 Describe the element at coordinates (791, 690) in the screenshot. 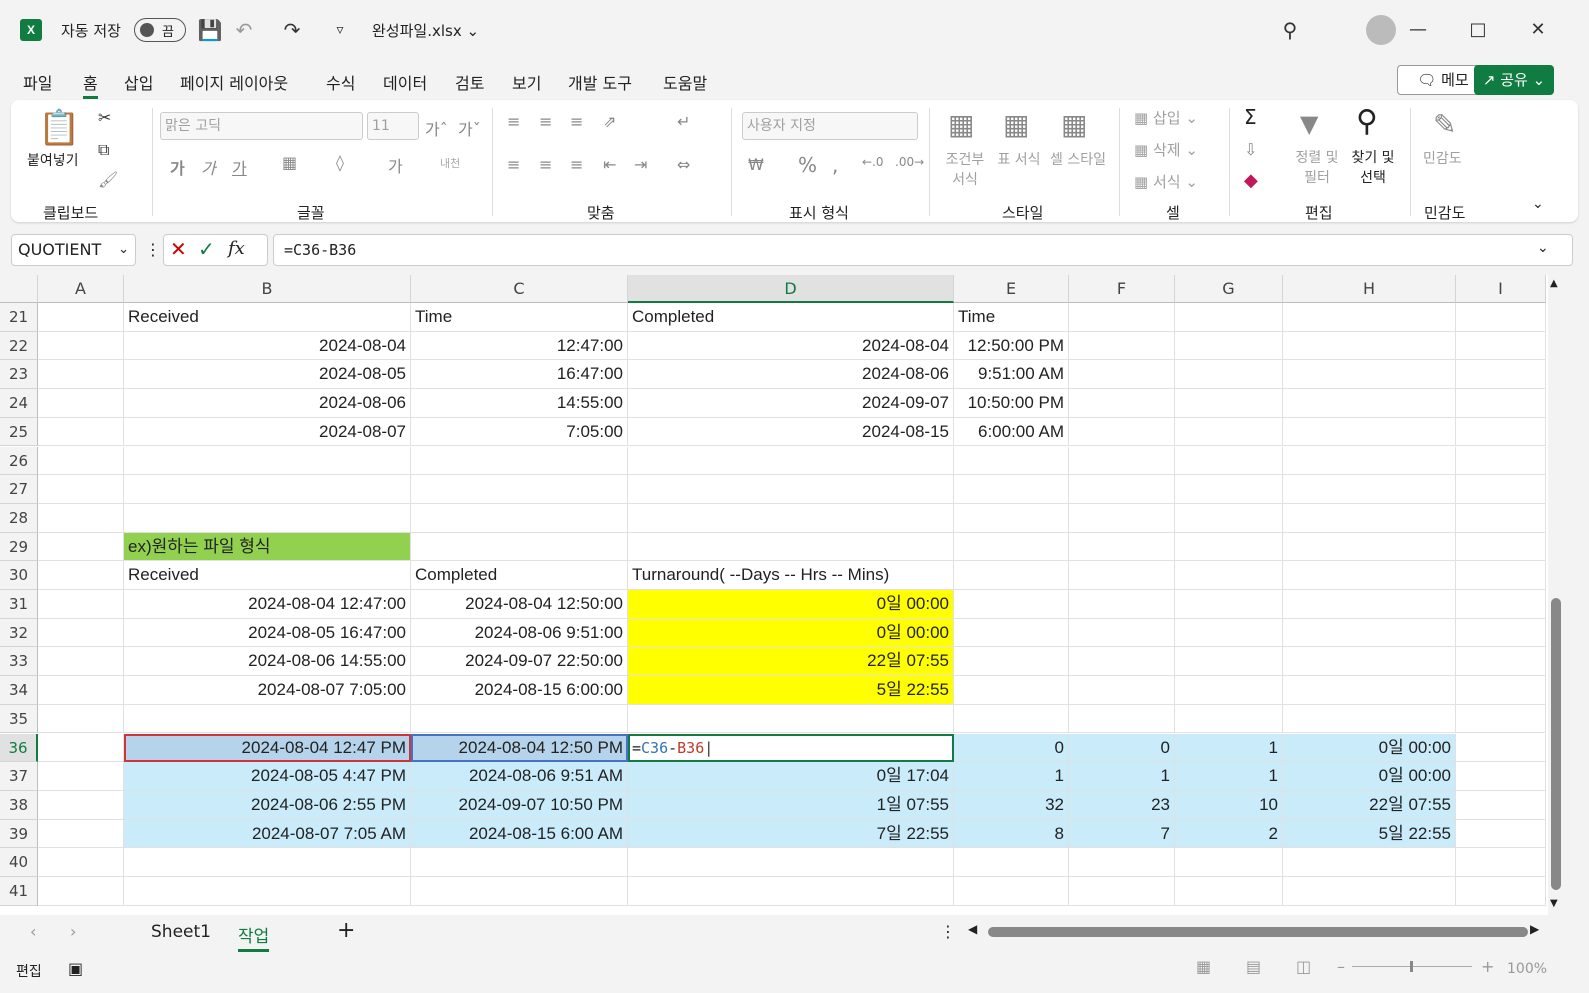

I see `cell-d34: 5일 22:55` at that location.